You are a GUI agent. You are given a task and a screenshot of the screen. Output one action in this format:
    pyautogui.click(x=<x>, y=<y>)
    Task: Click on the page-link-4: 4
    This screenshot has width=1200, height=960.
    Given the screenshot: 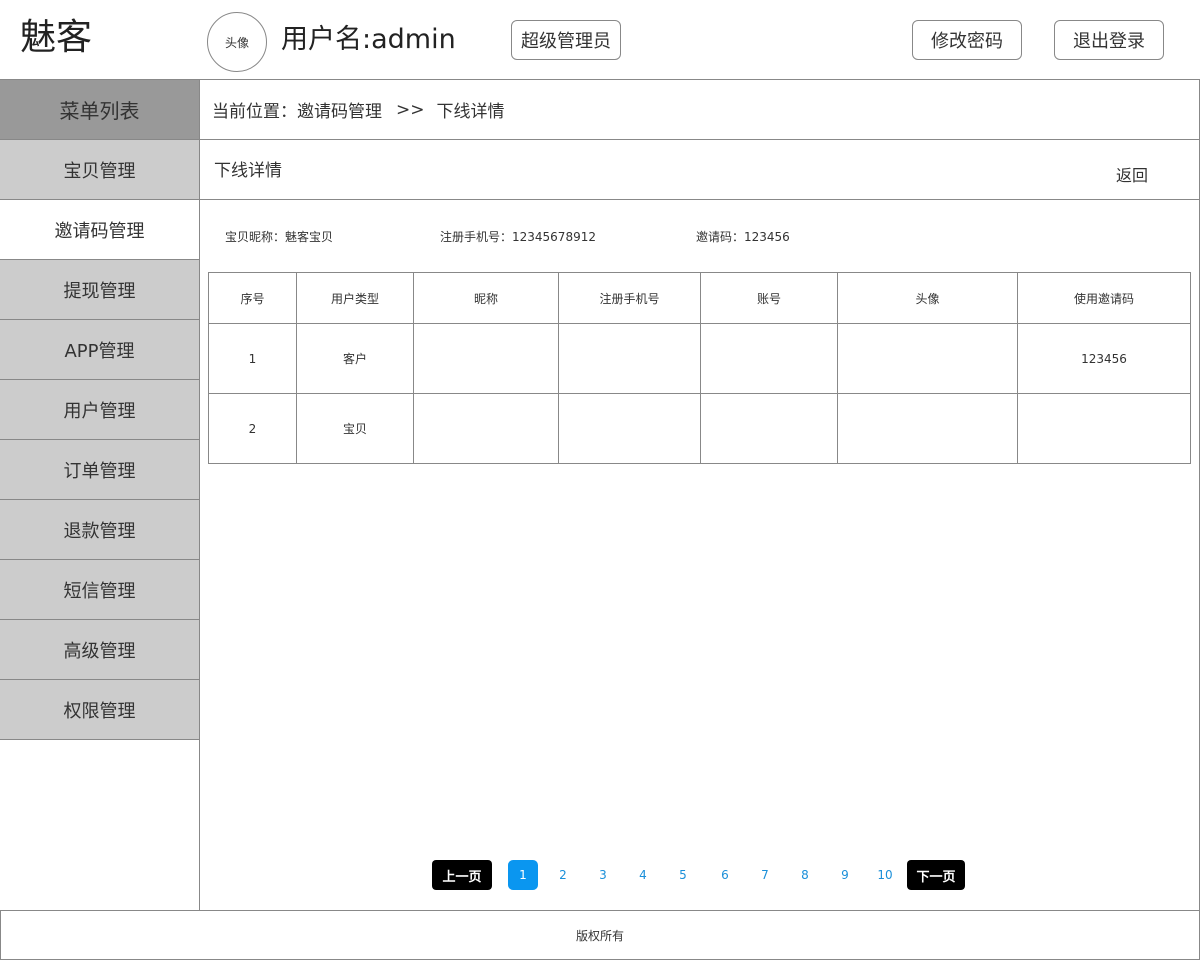 What is the action you would take?
    pyautogui.click(x=643, y=875)
    